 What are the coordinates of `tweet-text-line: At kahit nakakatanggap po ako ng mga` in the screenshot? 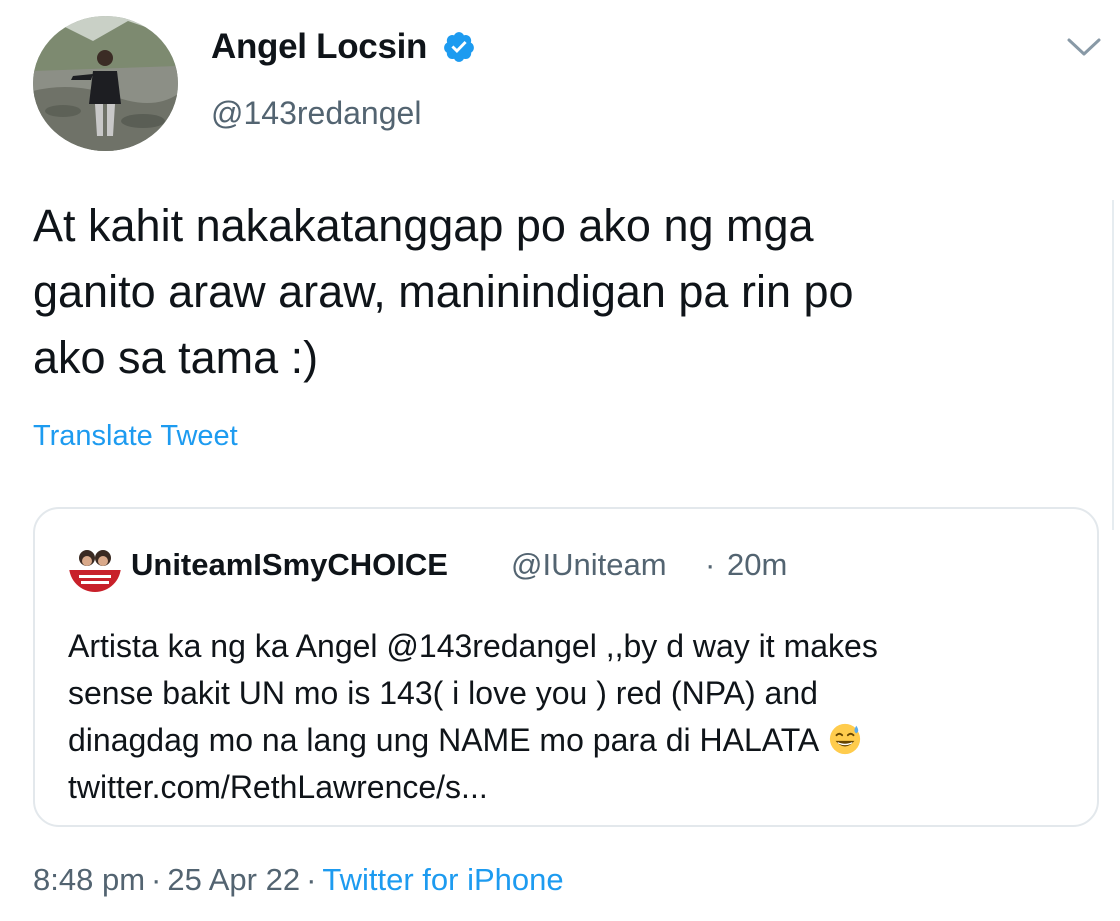 It's located at (423, 225).